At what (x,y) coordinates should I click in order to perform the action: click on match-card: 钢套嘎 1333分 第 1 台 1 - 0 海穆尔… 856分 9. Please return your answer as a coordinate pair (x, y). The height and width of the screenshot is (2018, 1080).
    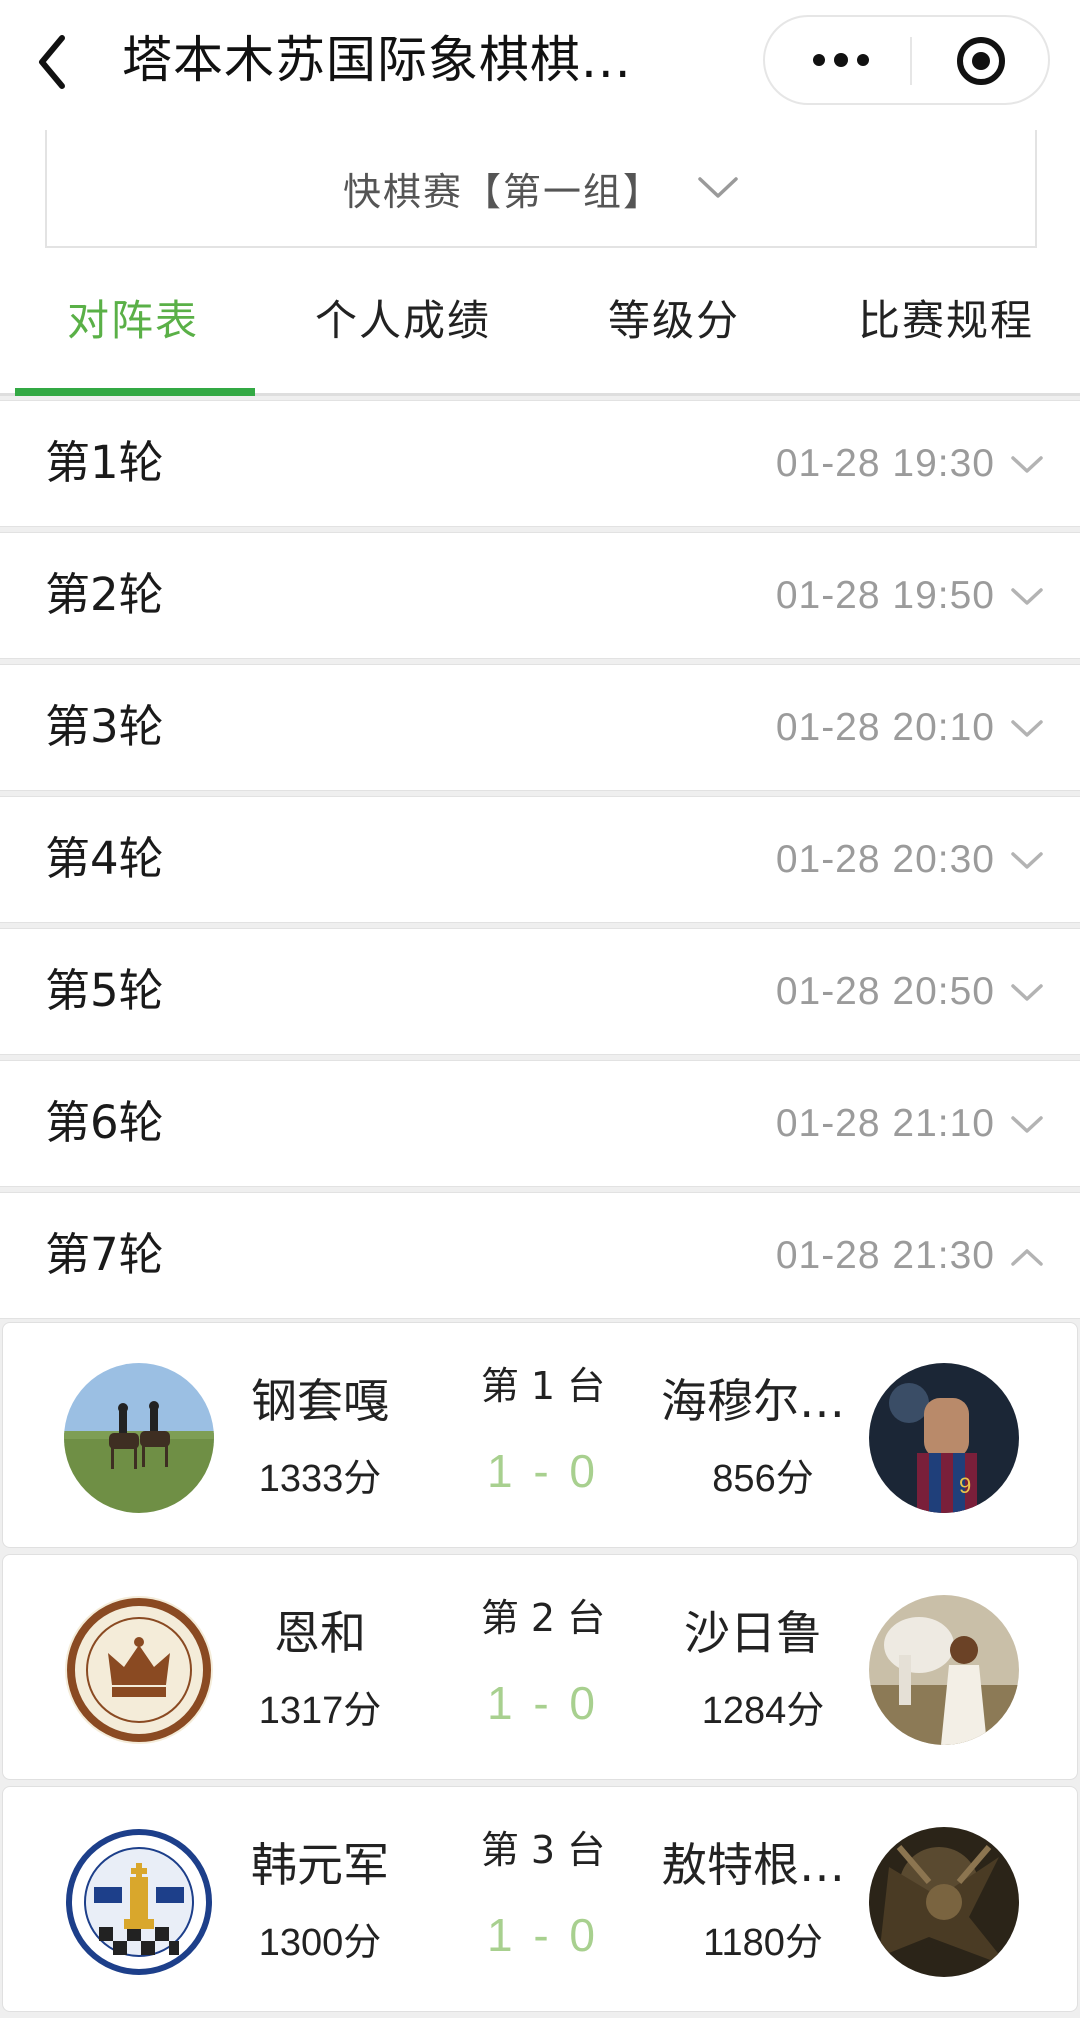
    Looking at the image, I should click on (540, 1435).